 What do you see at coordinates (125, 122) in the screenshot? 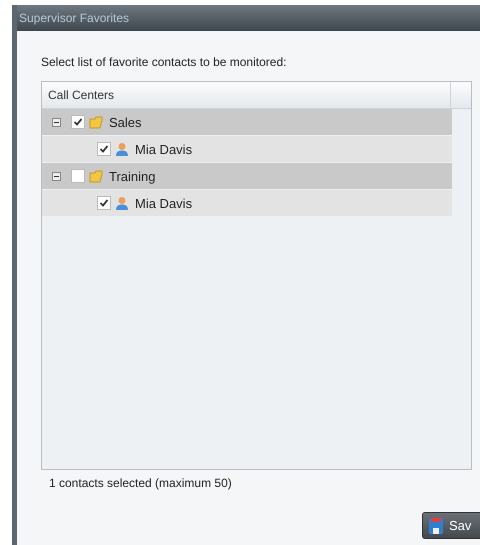
I see `group-label: Sales` at bounding box center [125, 122].